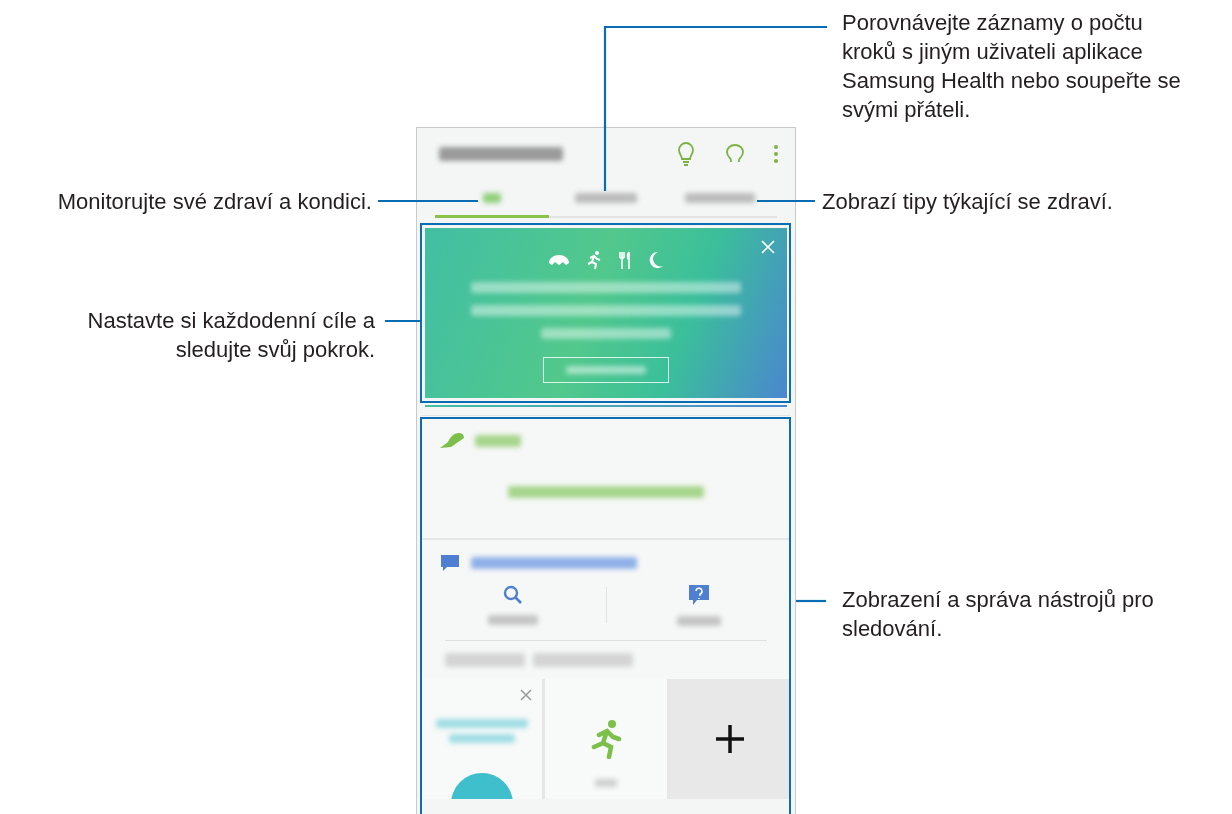  I want to click on callout-text: Nastavte si každodenní cíle a sledujte svůj pokrok., so click(230, 335).